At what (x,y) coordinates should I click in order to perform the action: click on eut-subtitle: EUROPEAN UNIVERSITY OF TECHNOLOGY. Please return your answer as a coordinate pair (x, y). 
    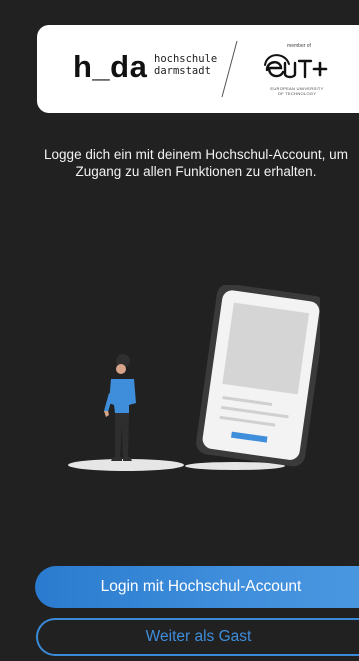
    Looking at the image, I should click on (297, 91).